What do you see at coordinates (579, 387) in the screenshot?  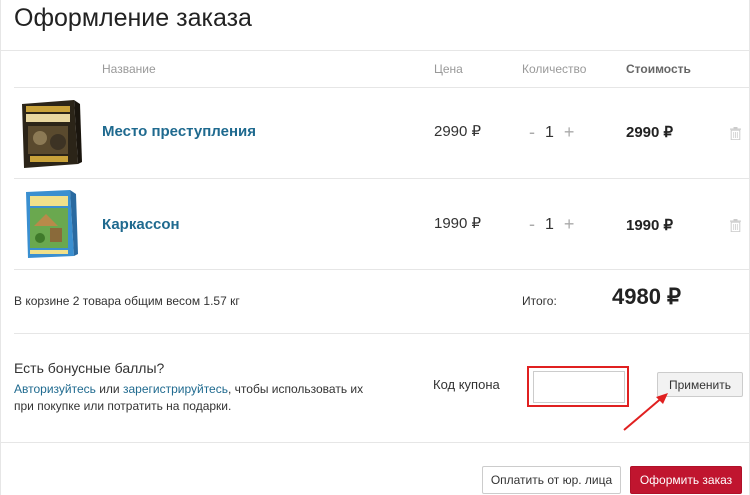 I see `coupon-input` at bounding box center [579, 387].